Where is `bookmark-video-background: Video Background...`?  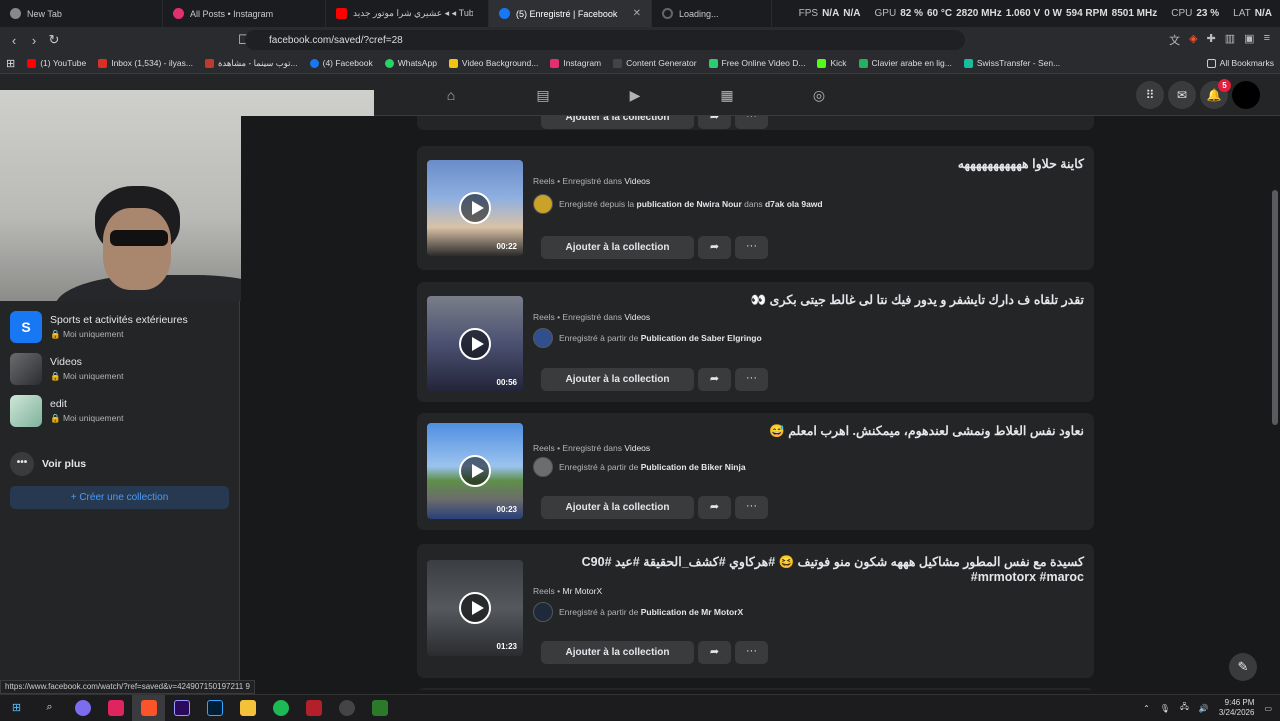 bookmark-video-background: Video Background... is located at coordinates (493, 63).